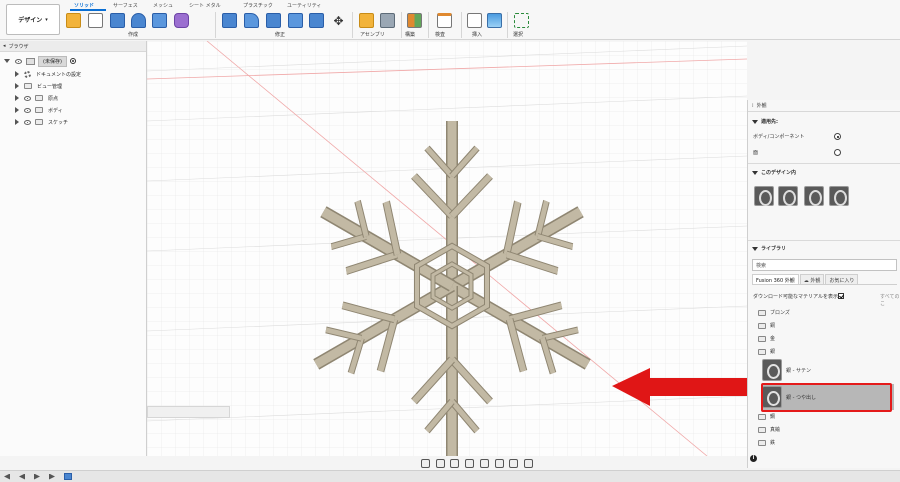  I want to click on extrude-icon, so click(117, 20).